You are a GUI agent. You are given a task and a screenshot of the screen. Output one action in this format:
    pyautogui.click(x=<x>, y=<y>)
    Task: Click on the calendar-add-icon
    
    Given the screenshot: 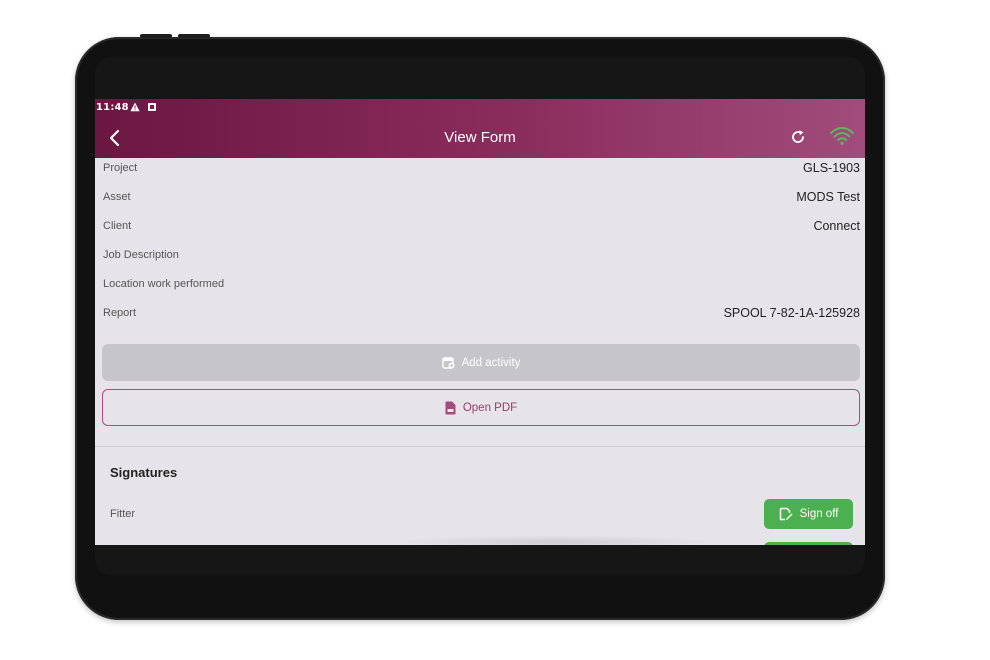 What is the action you would take?
    pyautogui.click(x=448, y=363)
    